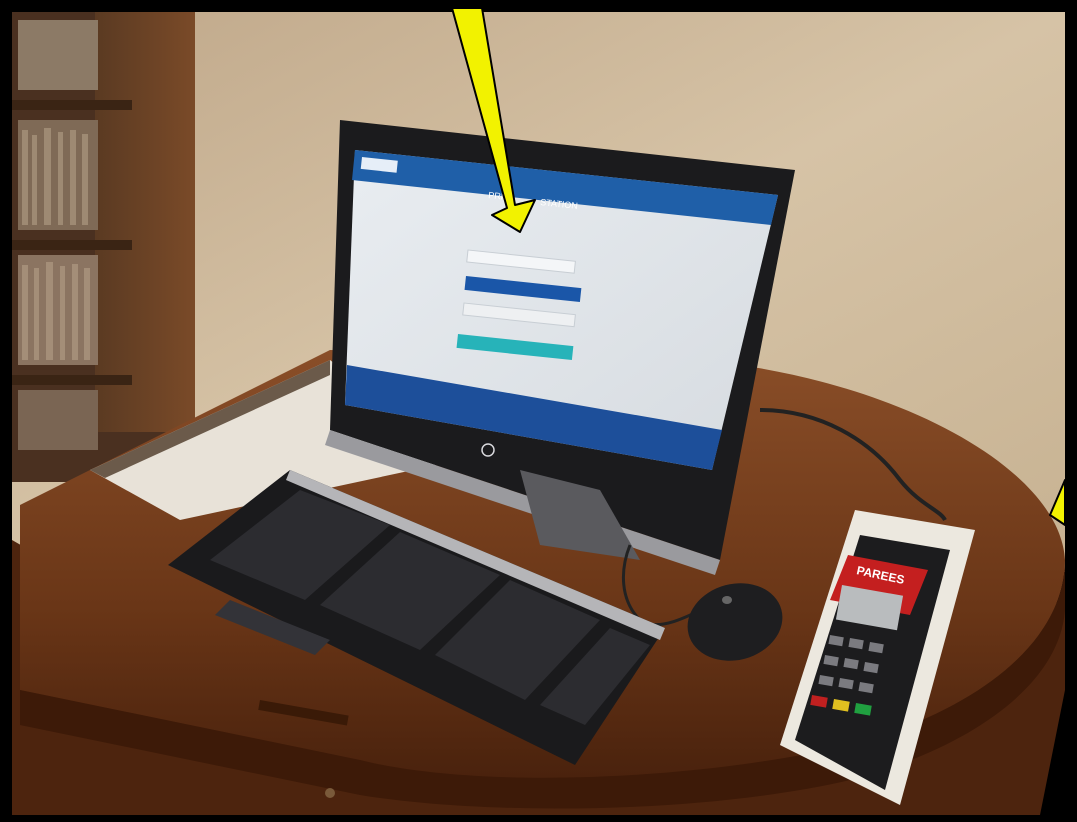 The height and width of the screenshot is (822, 1077). Describe the element at coordinates (103, 247) in the screenshot. I see `bookshelf` at that location.